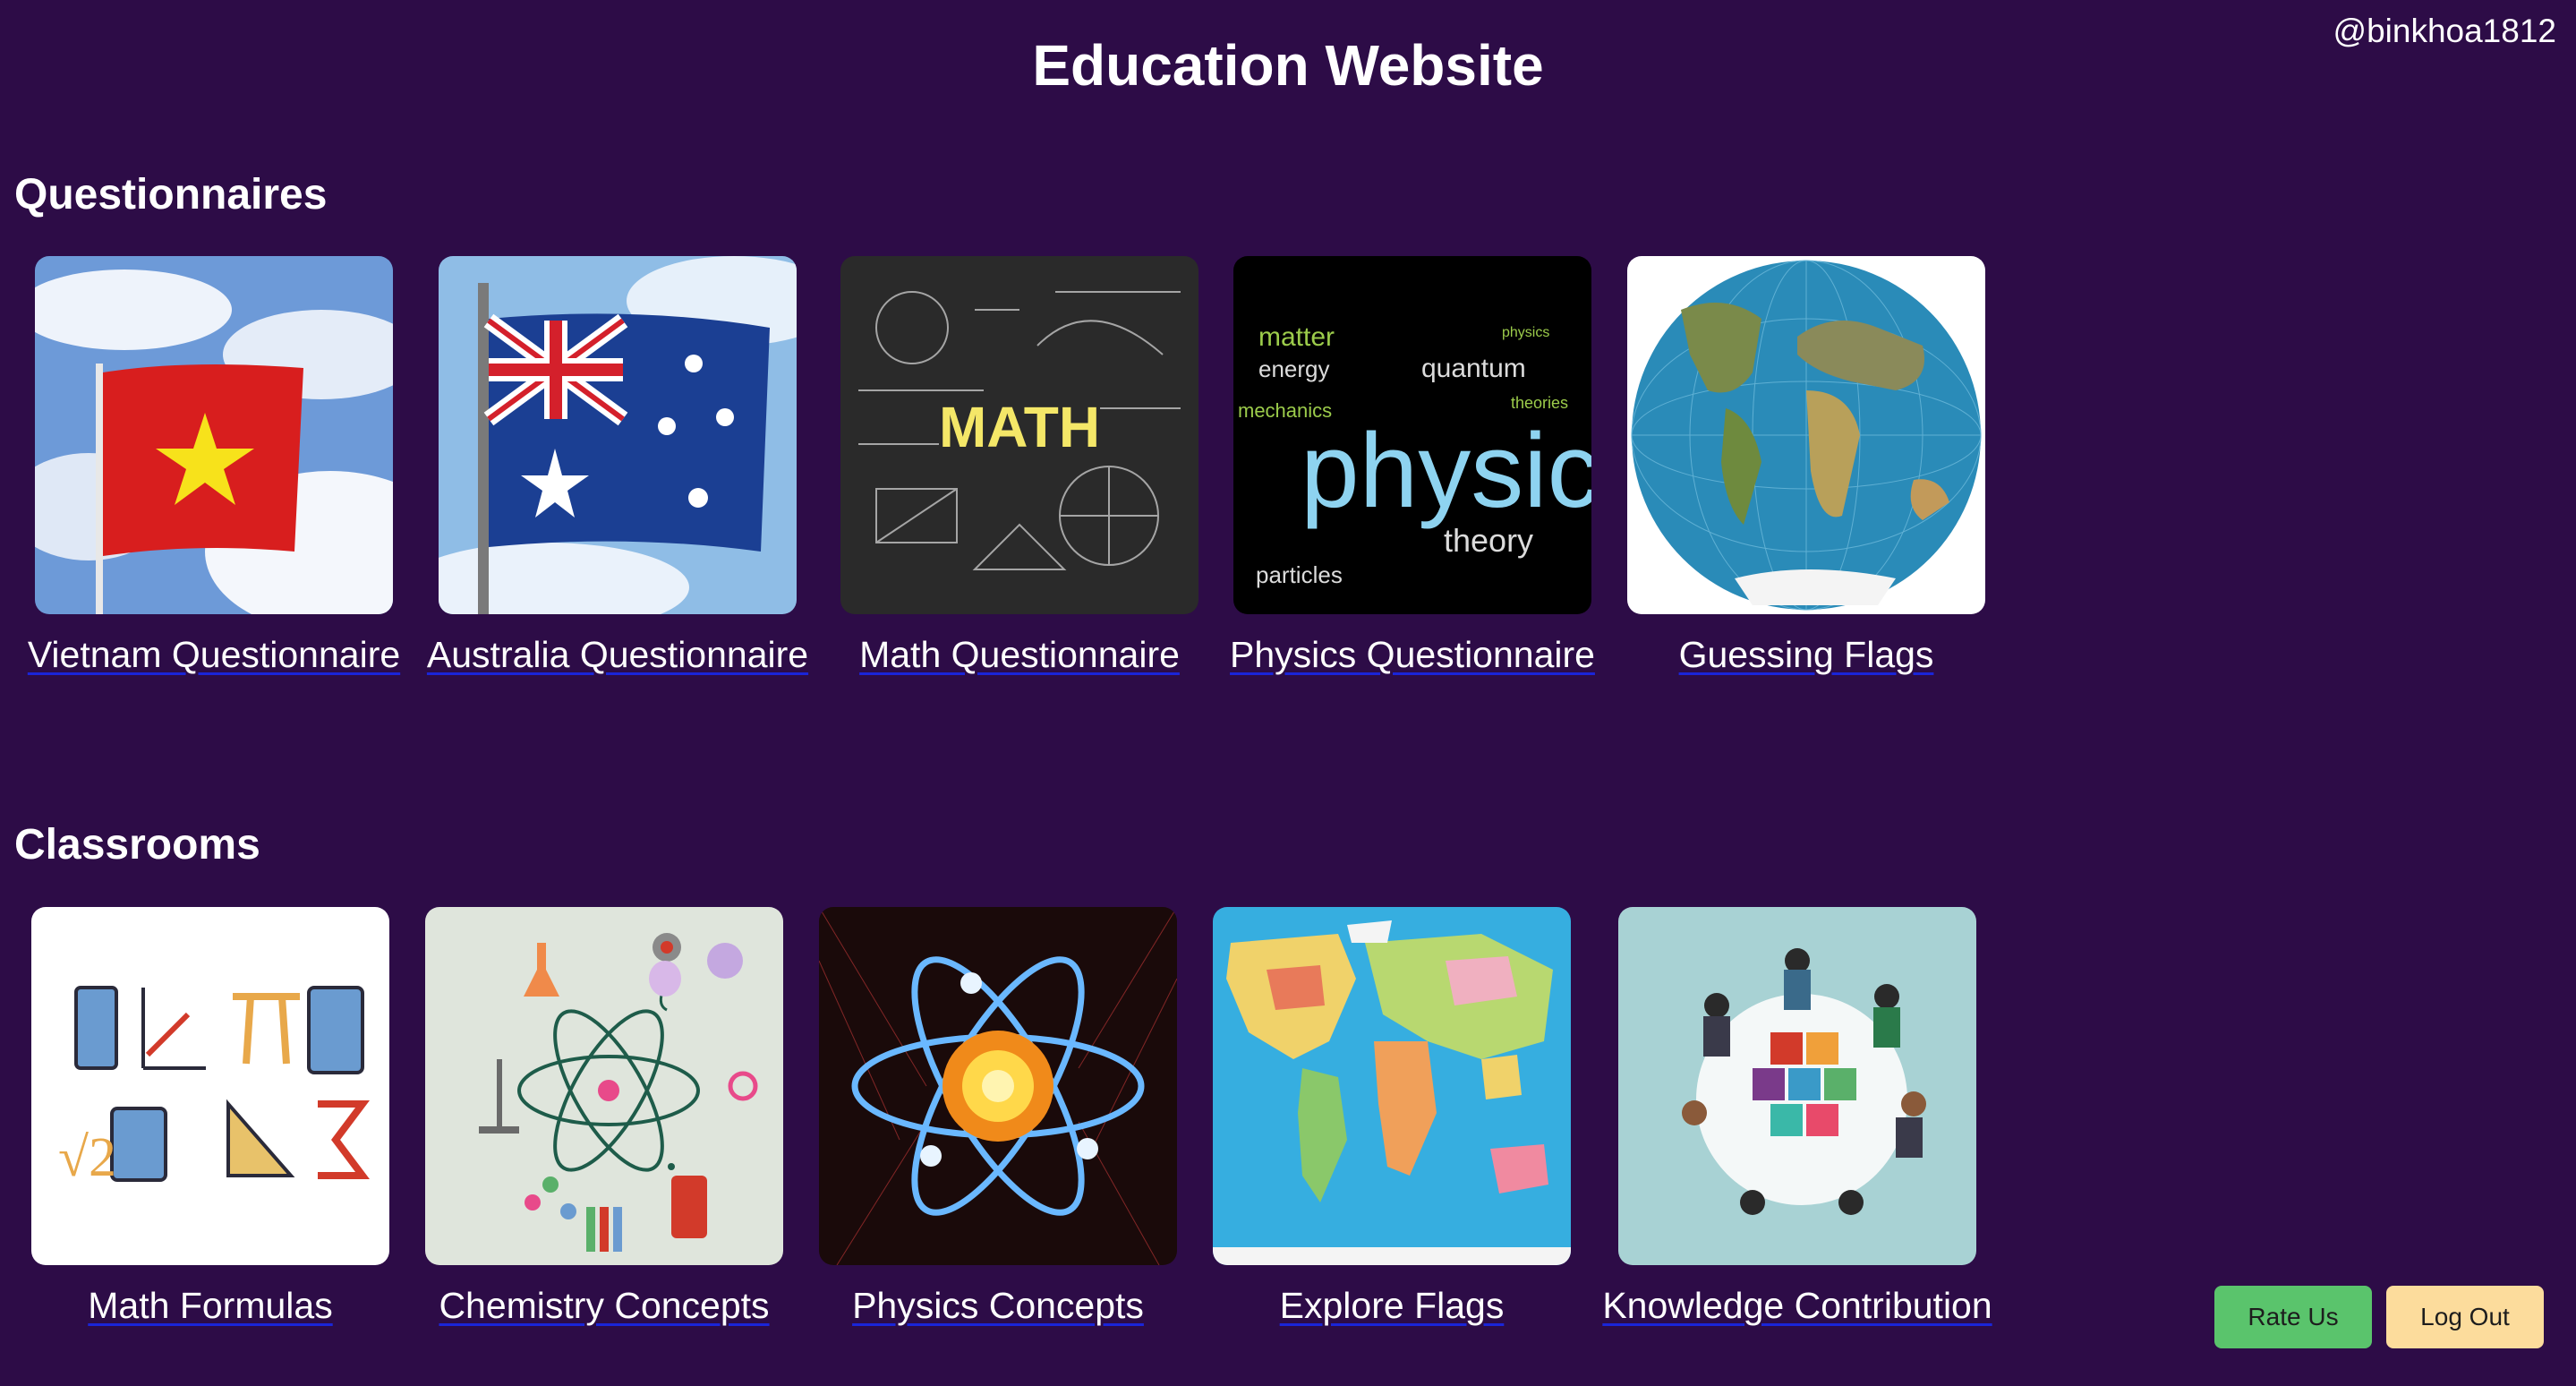 Image resolution: width=2576 pixels, height=1386 pixels. What do you see at coordinates (998, 1086) in the screenshot?
I see `atom-image` at bounding box center [998, 1086].